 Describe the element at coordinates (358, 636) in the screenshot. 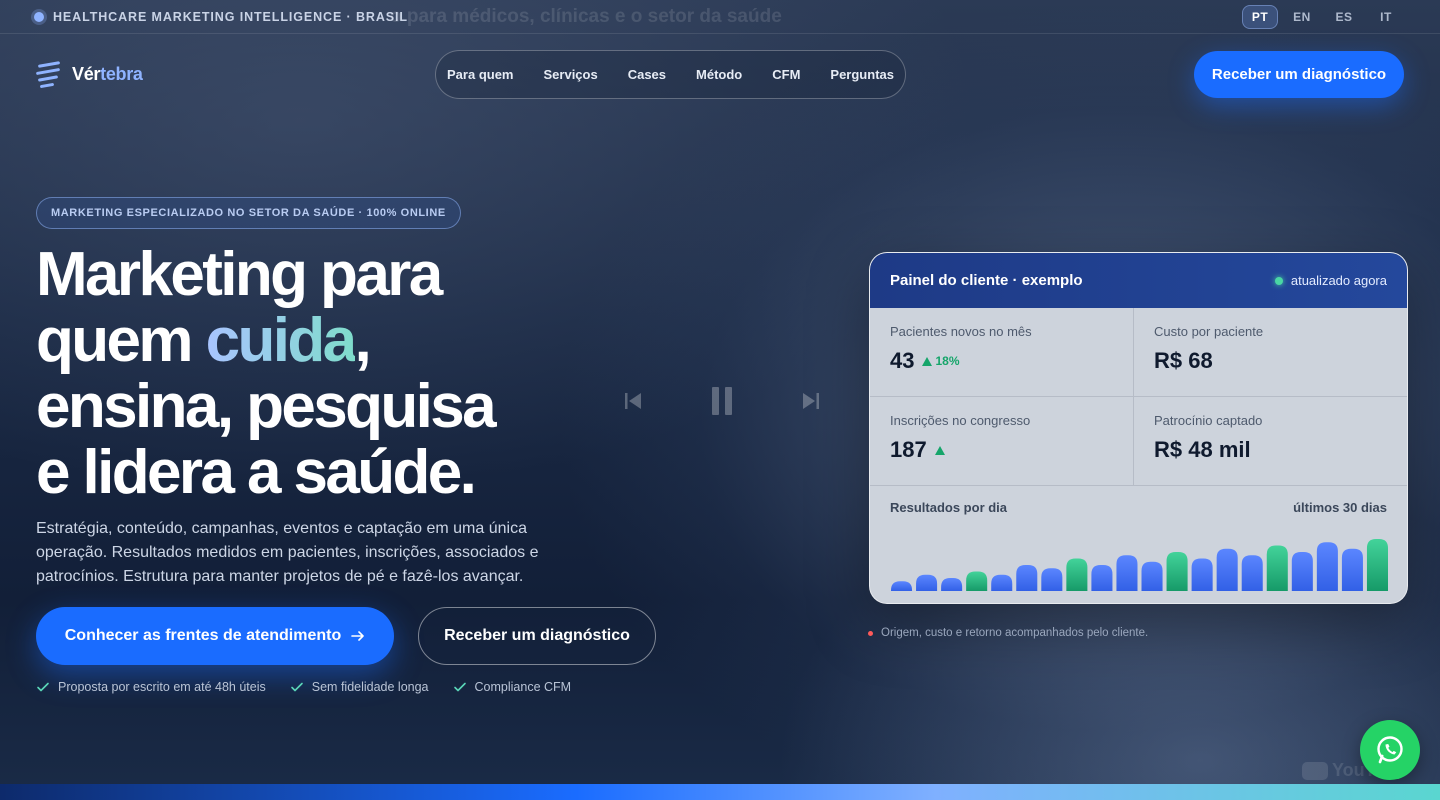

I see `arrow-right-icon` at that location.